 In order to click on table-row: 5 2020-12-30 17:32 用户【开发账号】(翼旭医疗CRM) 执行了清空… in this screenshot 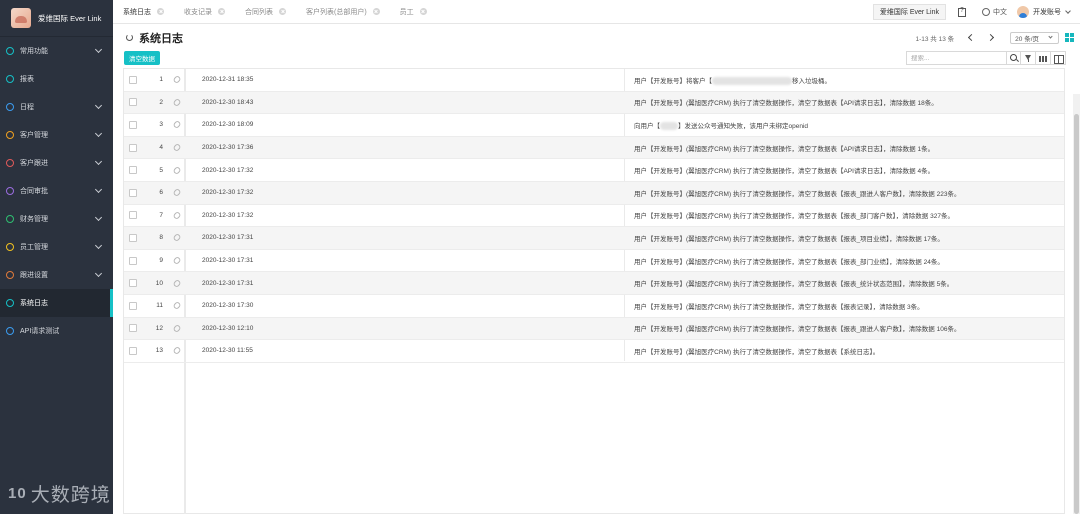, I will do `click(594, 170)`.